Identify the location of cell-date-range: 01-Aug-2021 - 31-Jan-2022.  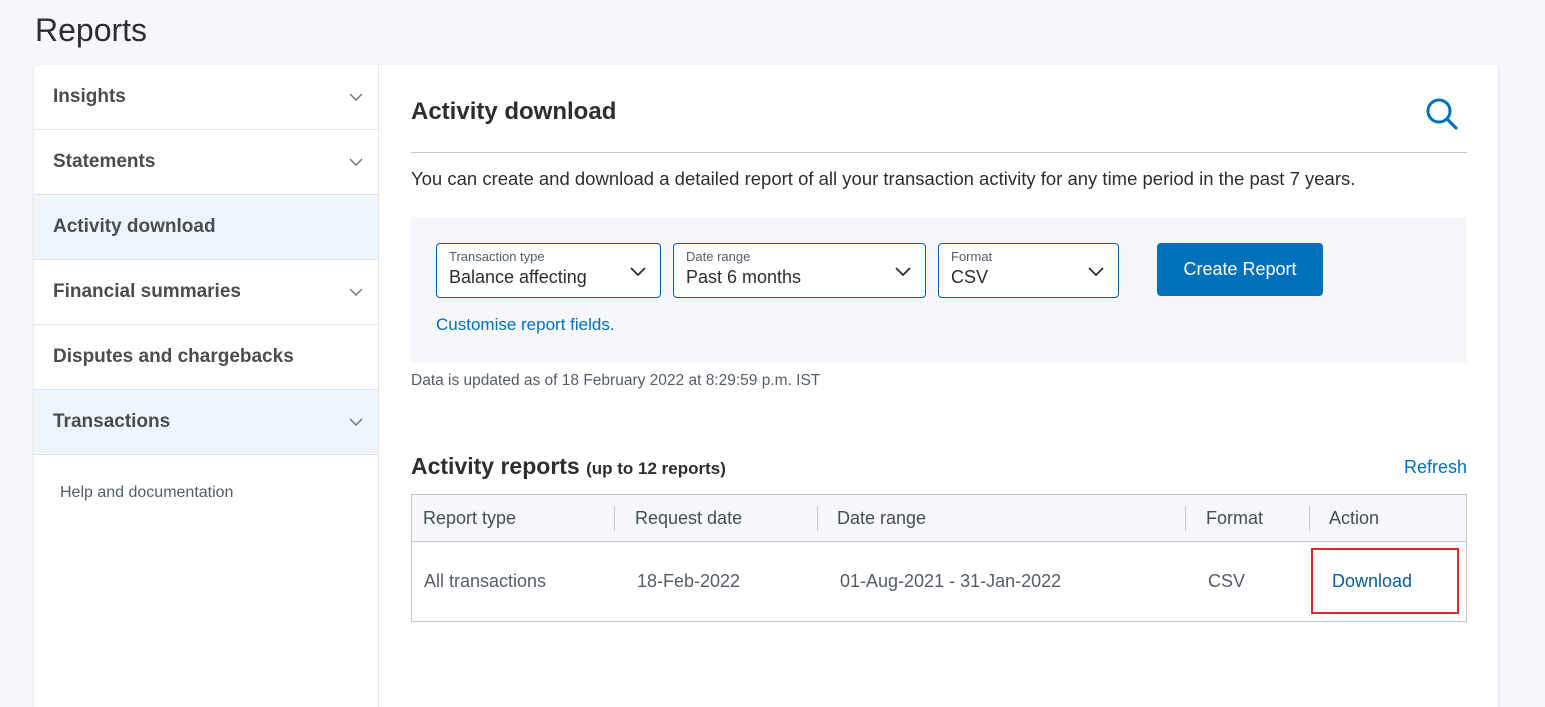
(951, 581).